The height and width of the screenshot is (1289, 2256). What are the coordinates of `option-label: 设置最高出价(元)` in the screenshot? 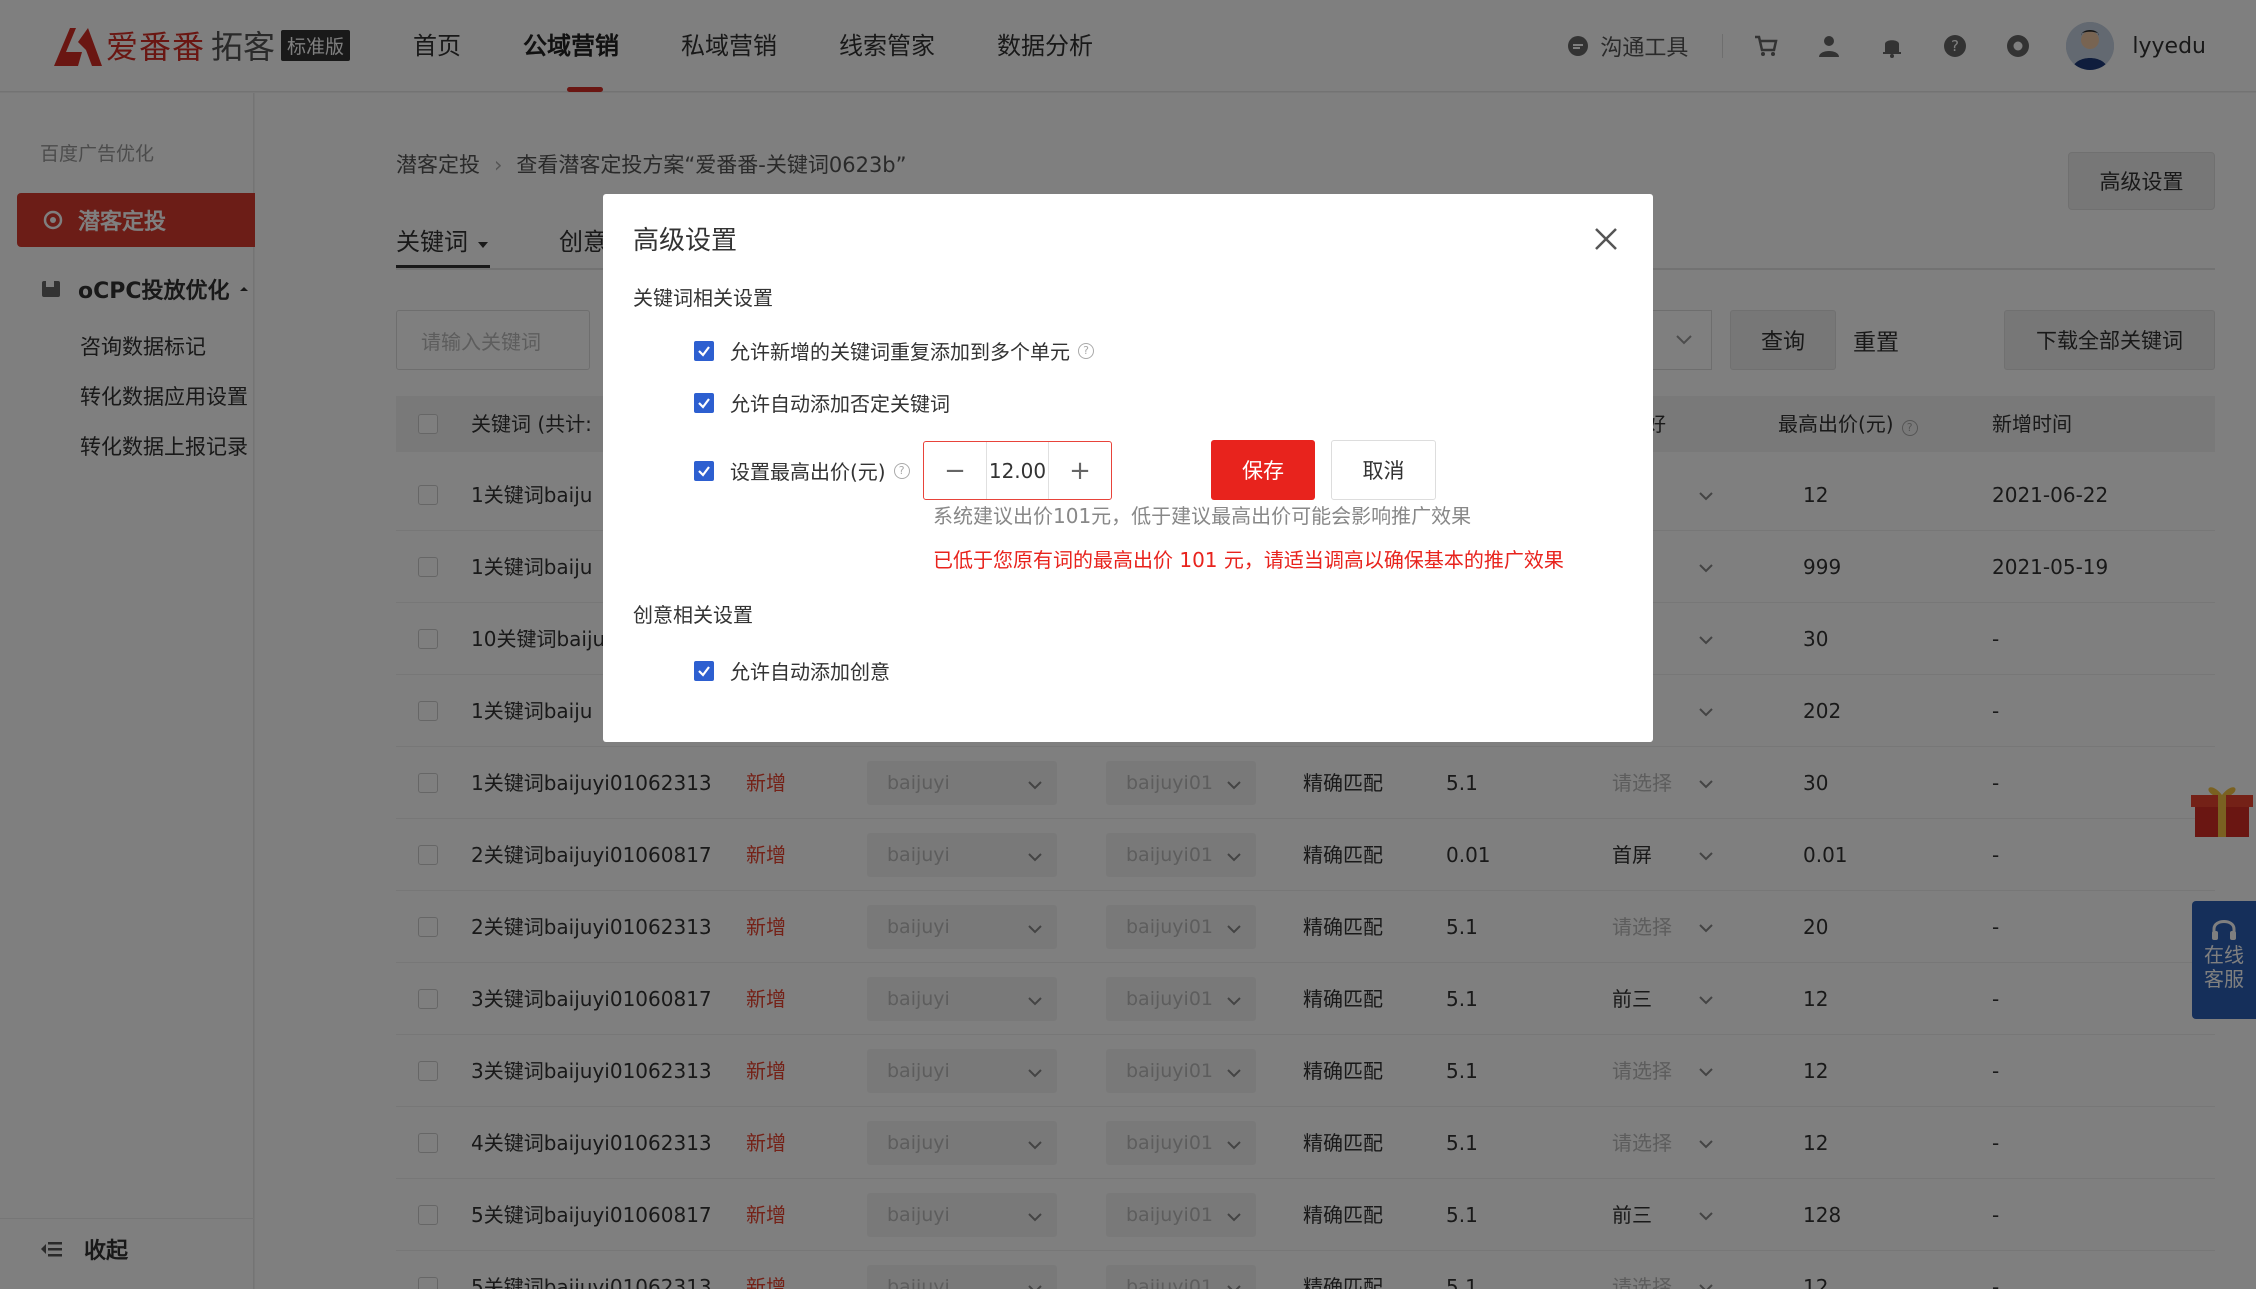 It's located at (808, 472).